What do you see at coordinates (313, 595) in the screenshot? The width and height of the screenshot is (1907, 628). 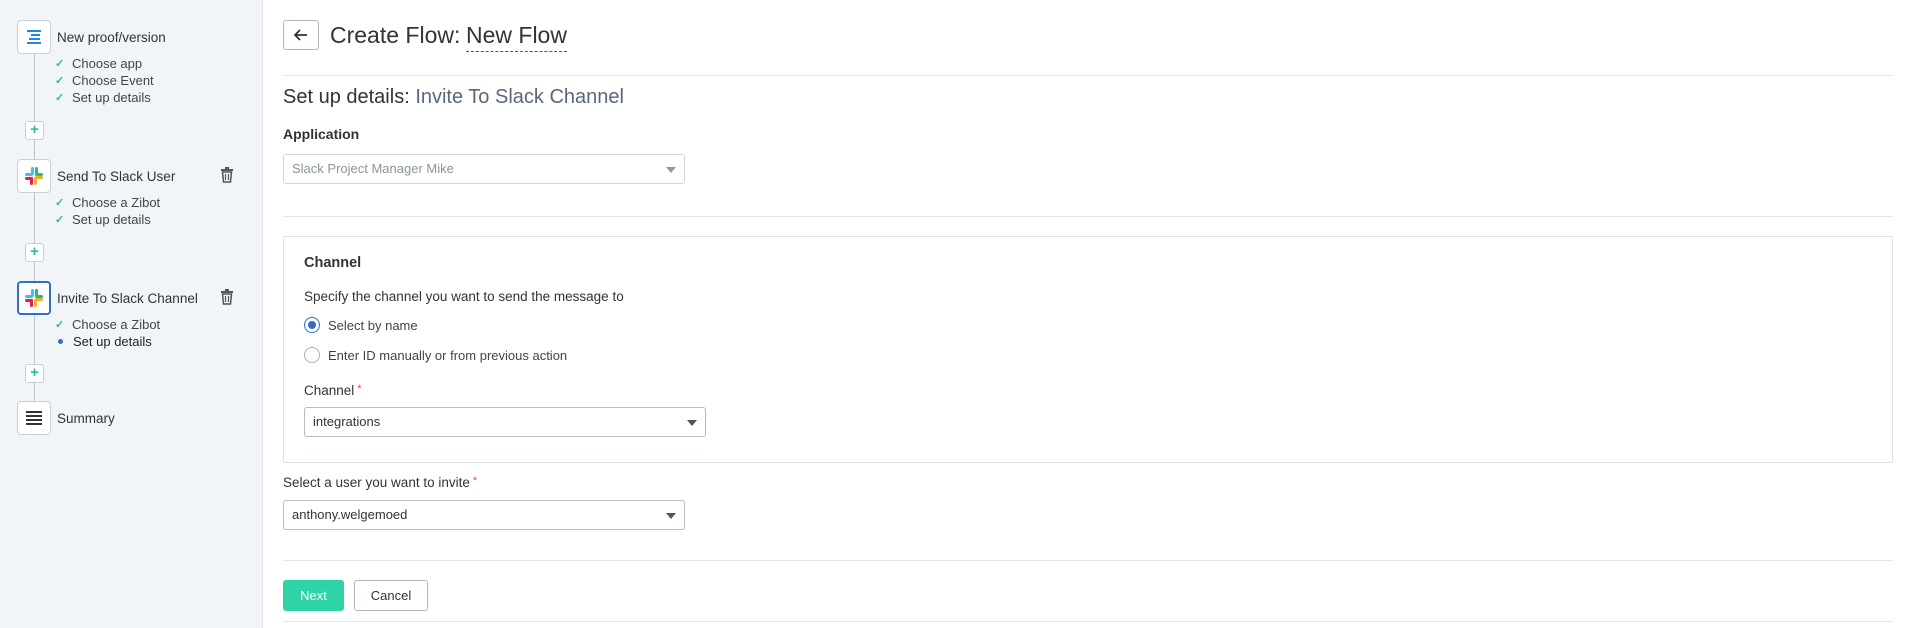 I see `next-button: Next` at bounding box center [313, 595].